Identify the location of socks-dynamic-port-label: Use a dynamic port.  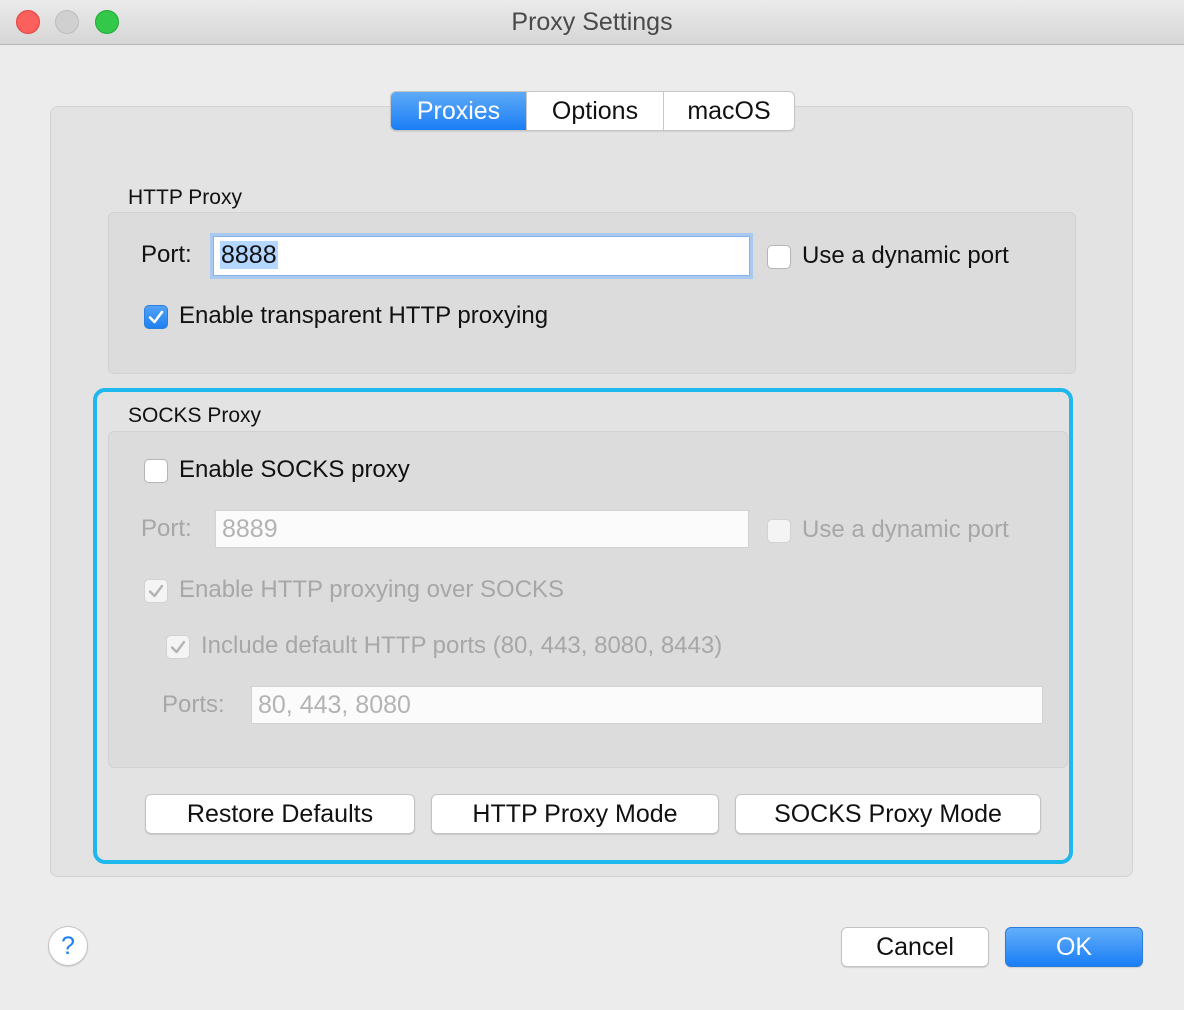
(905, 529).